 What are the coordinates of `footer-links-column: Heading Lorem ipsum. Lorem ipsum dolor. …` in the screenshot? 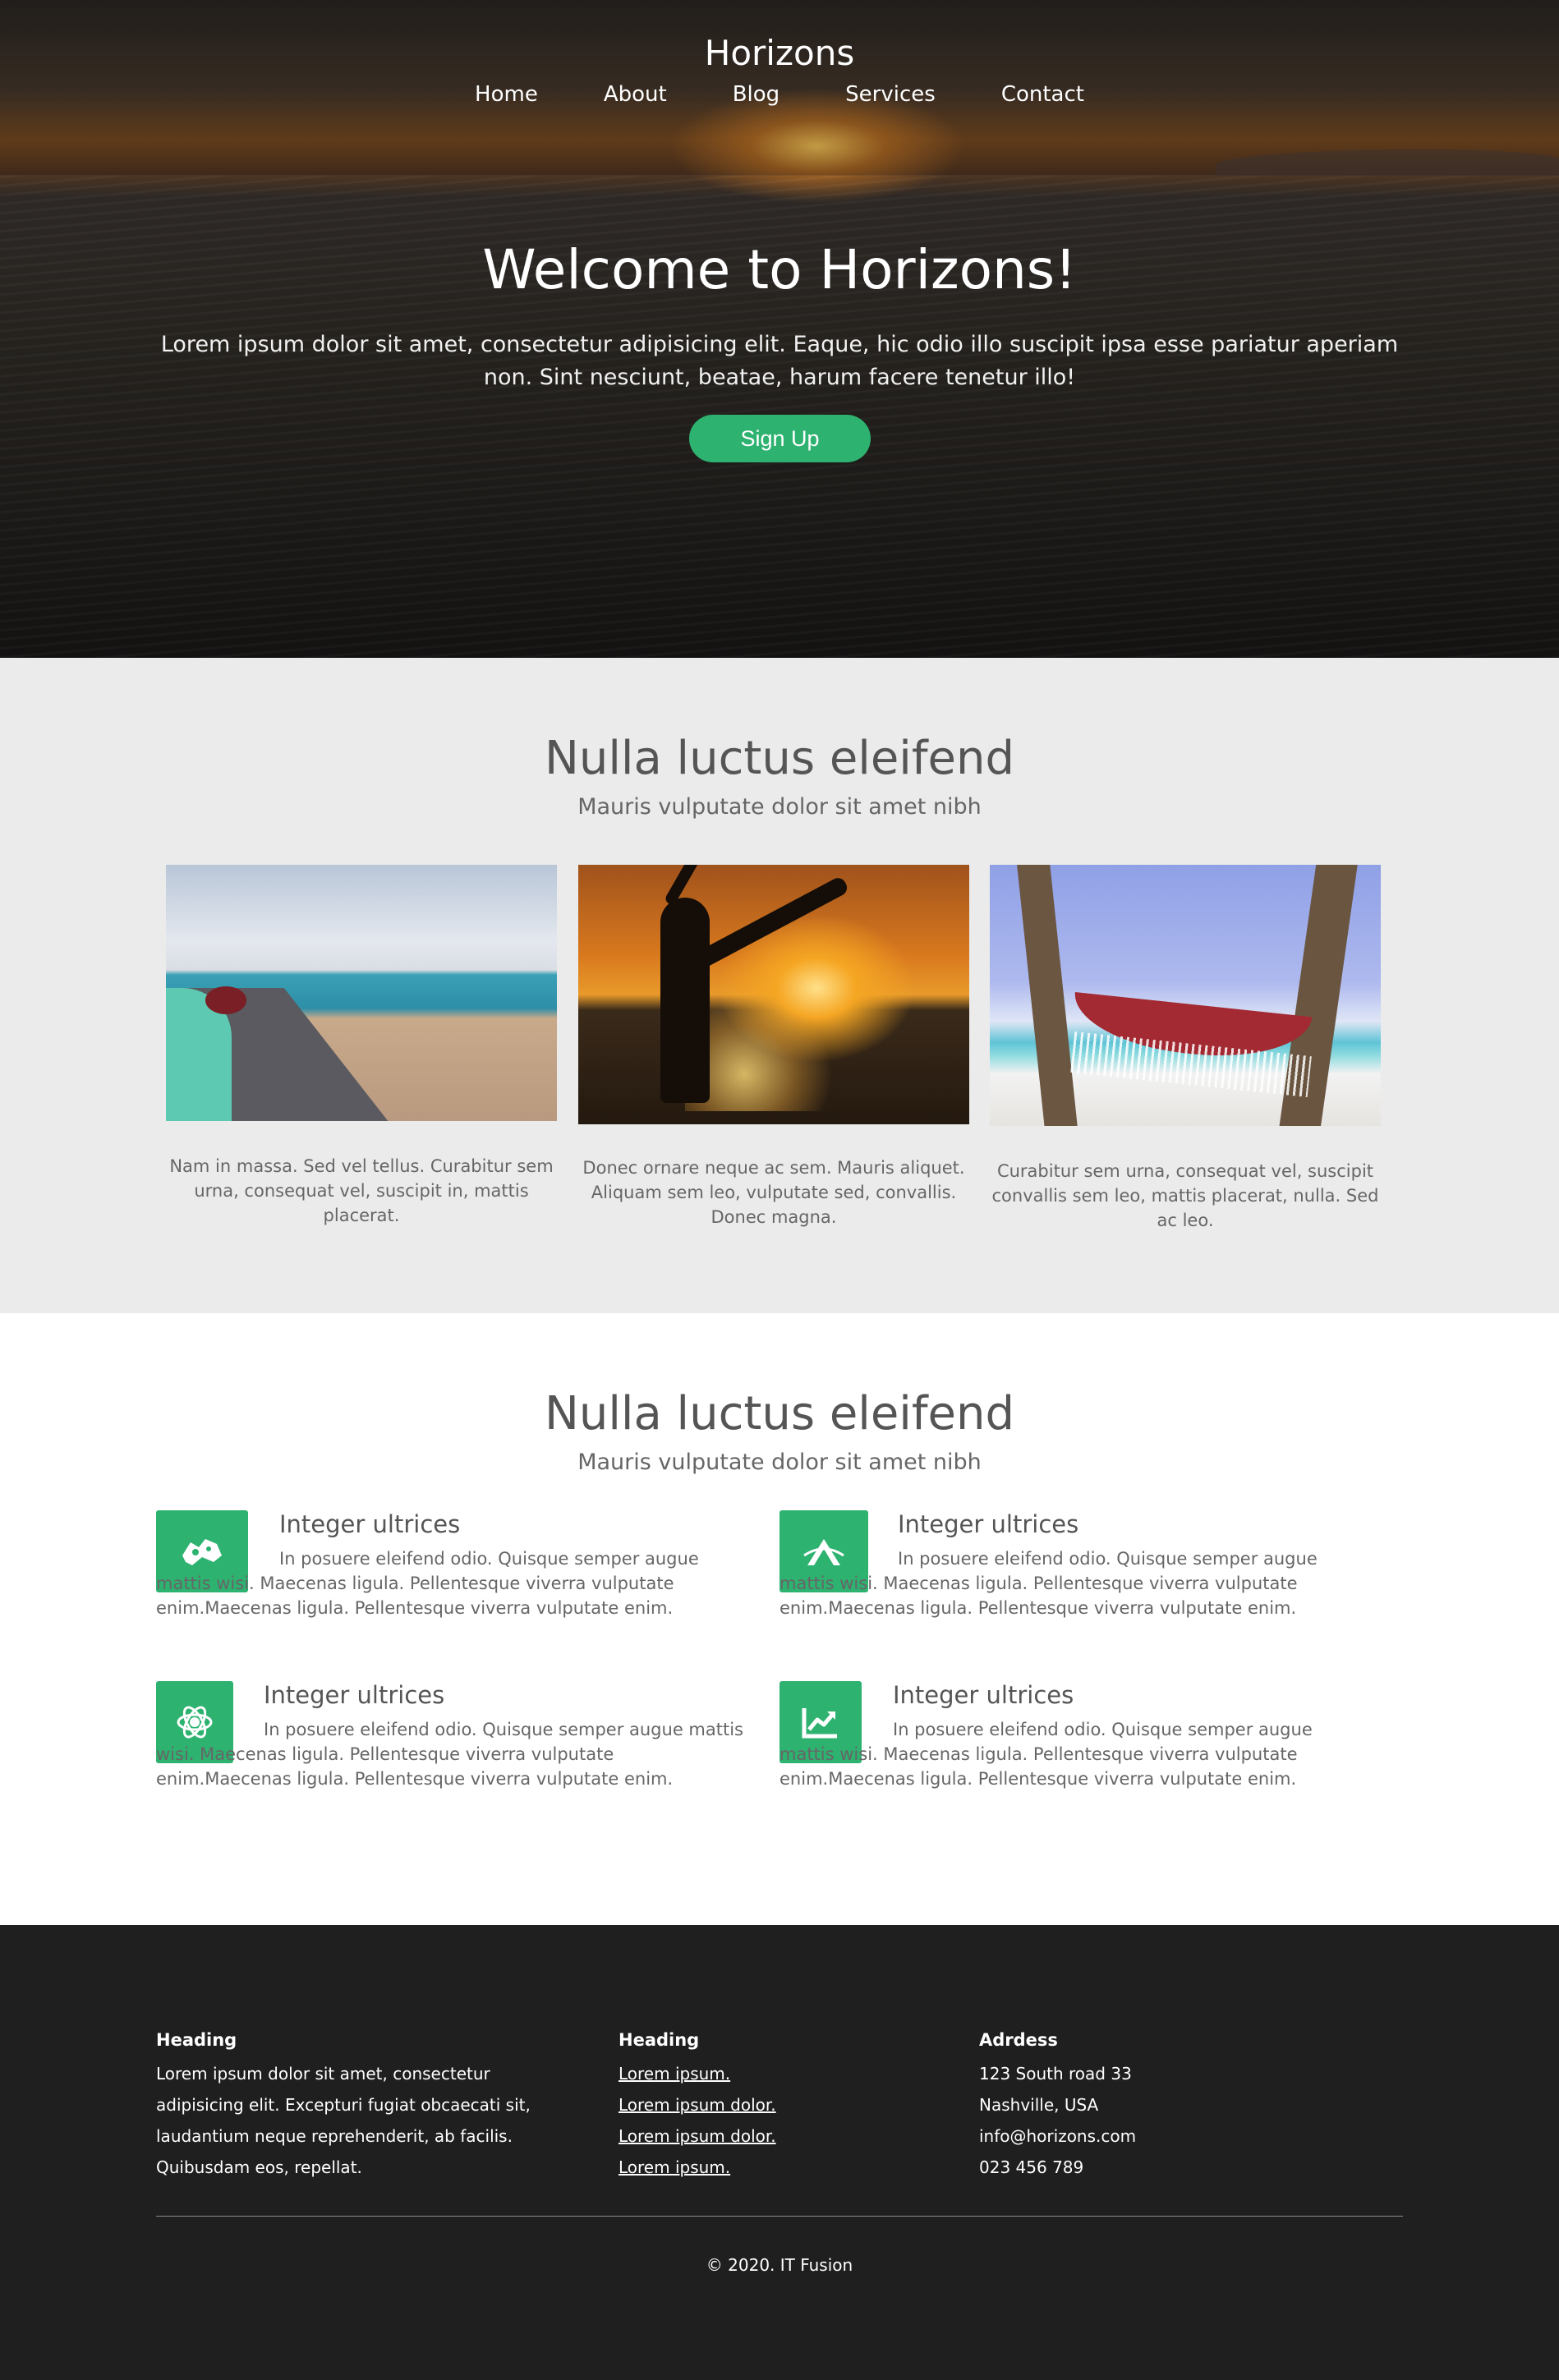 It's located at (742, 2106).